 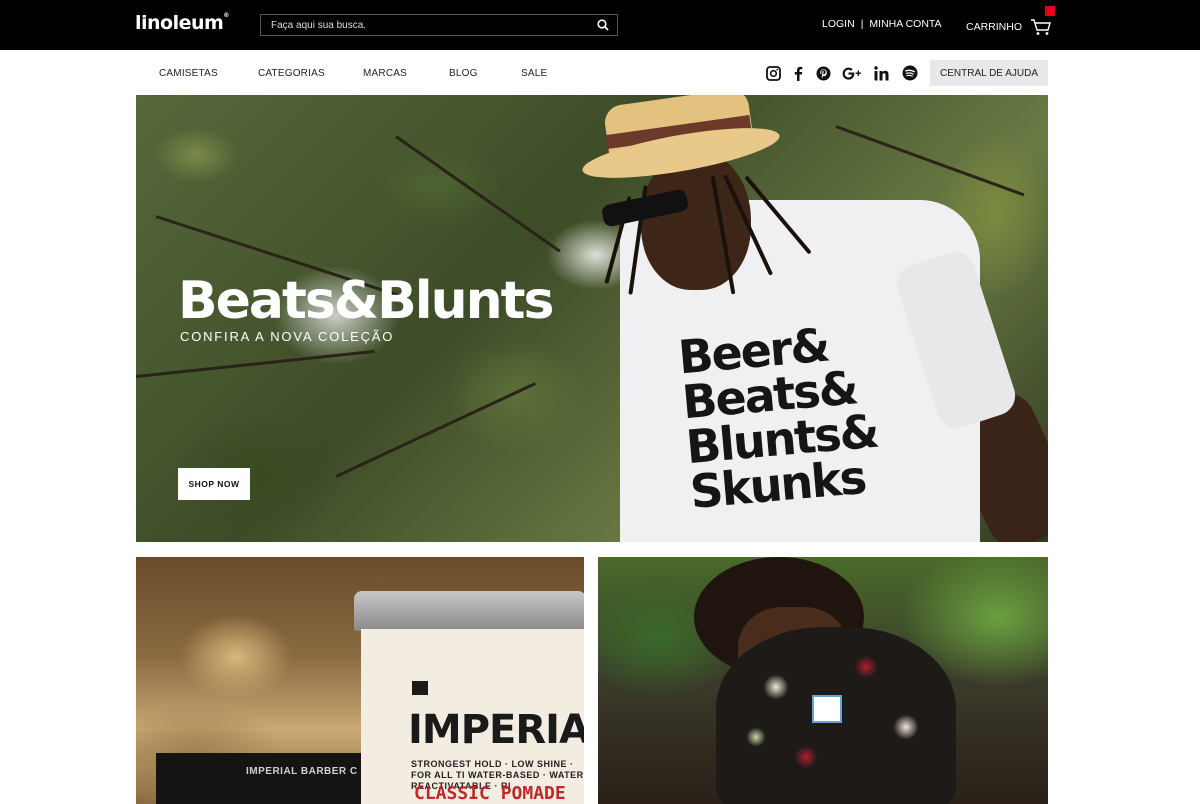 What do you see at coordinates (261, 778) in the screenshot?
I see `comb` at bounding box center [261, 778].